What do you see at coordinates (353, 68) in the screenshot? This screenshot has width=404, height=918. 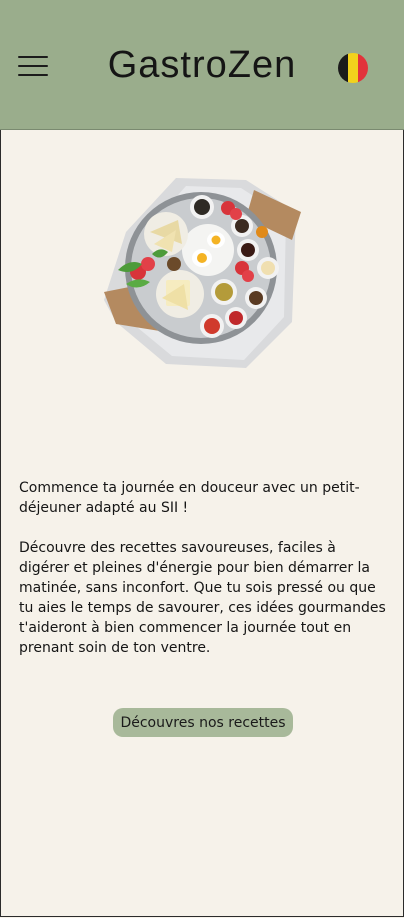 I see `belgium-flag-icon` at bounding box center [353, 68].